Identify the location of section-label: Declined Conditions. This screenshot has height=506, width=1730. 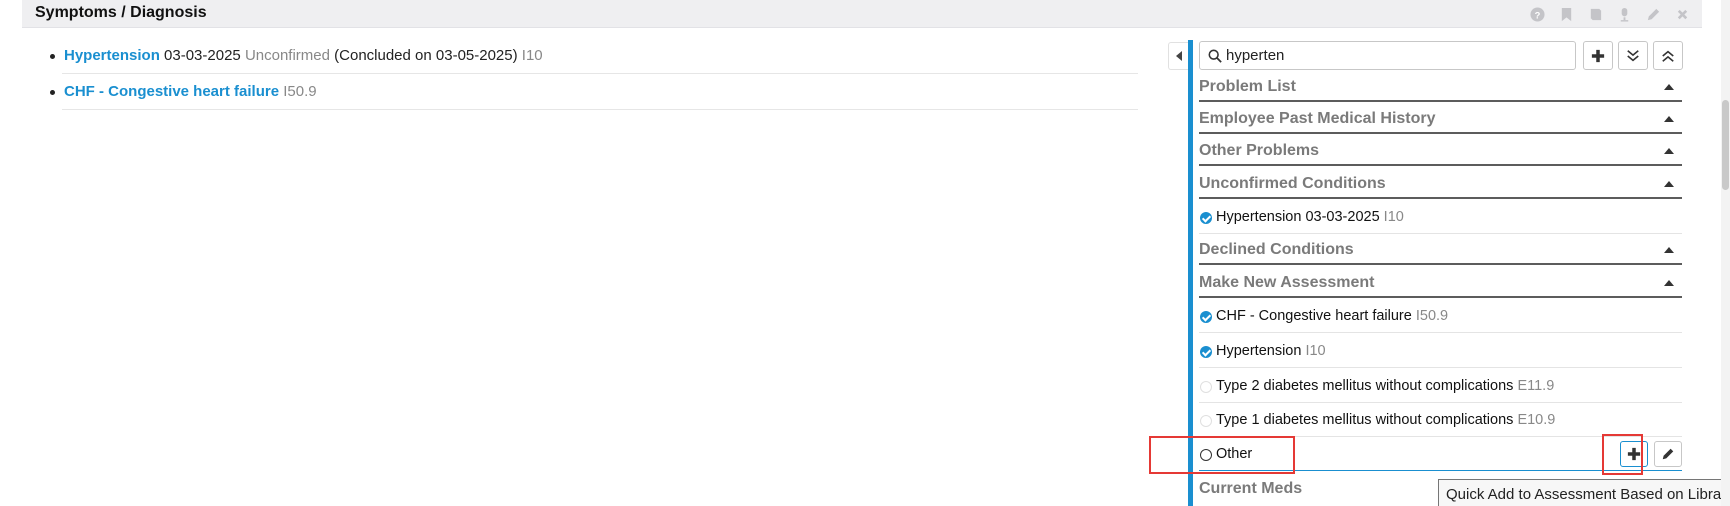
(1276, 249).